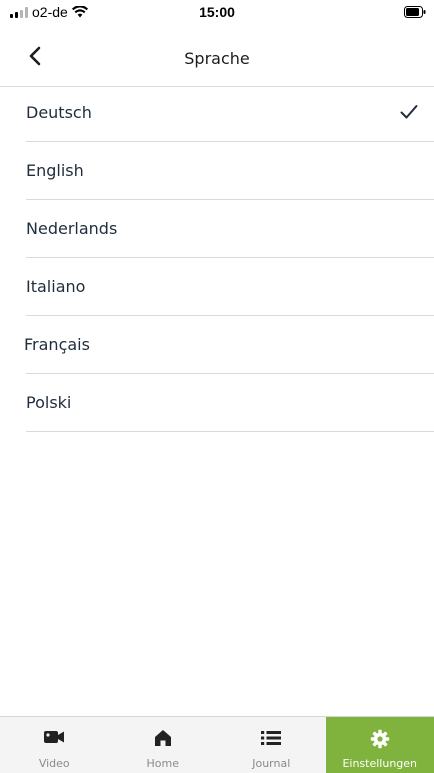  Describe the element at coordinates (54, 737) in the screenshot. I see `video-camera-icon` at that location.